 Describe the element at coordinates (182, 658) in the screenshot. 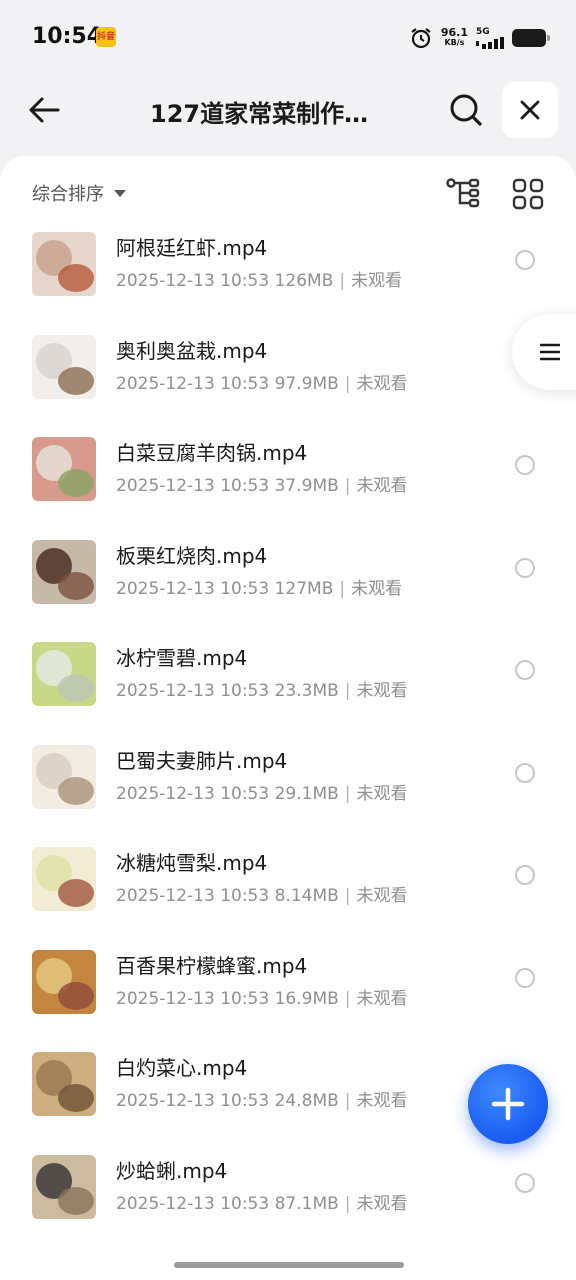

I see `file-name: 冰柠雪碧.mp4` at that location.